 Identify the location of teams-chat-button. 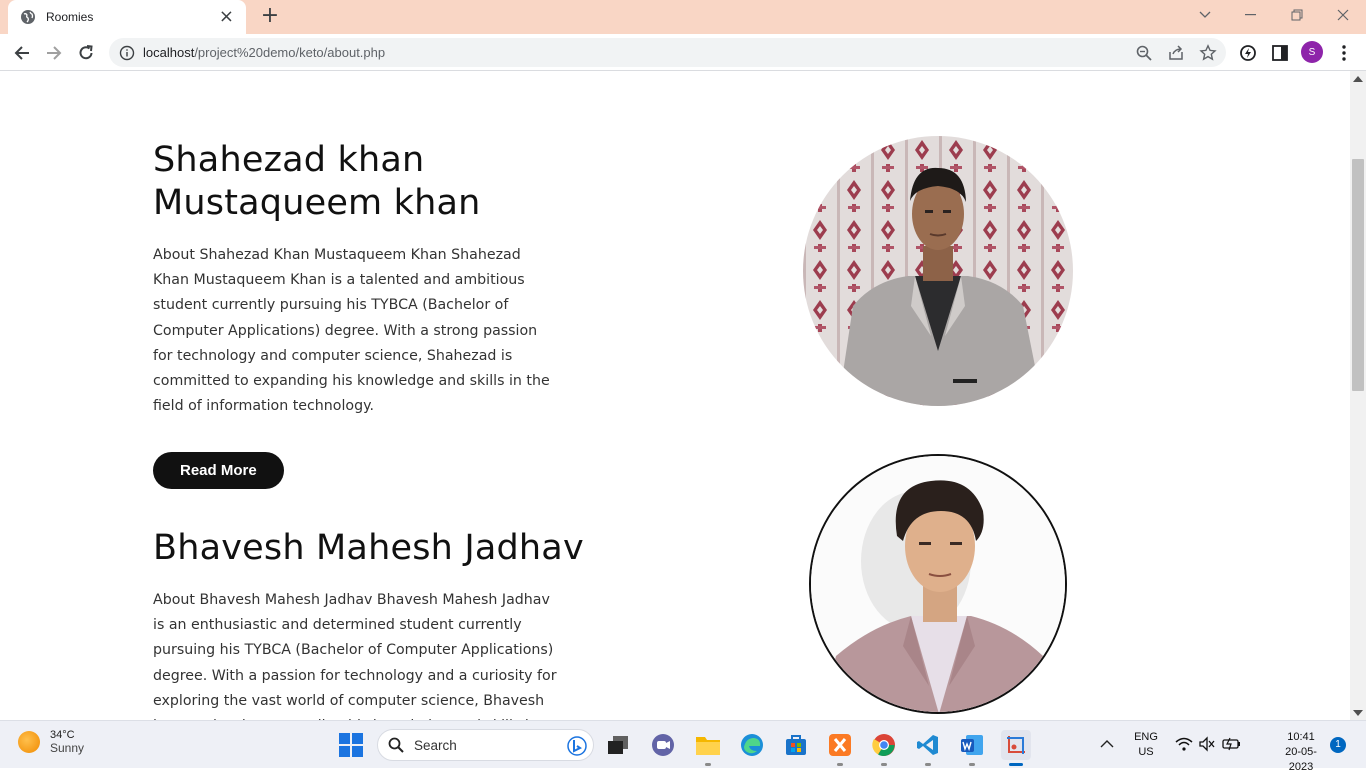
(663, 745).